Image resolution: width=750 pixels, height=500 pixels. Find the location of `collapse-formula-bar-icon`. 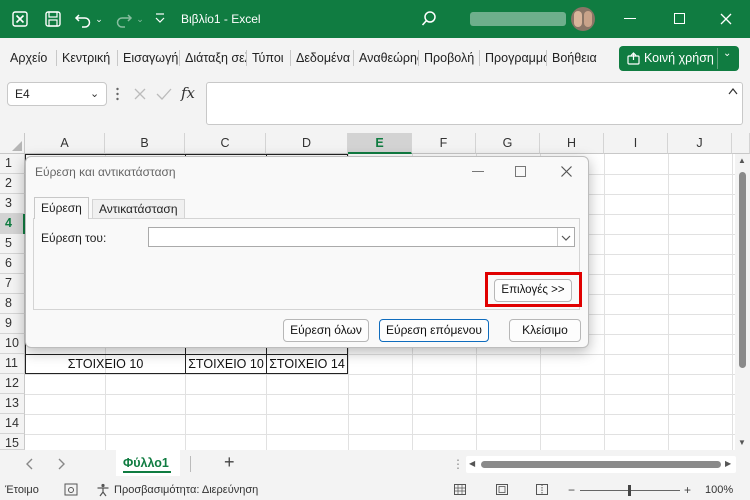

collapse-formula-bar-icon is located at coordinates (733, 90).